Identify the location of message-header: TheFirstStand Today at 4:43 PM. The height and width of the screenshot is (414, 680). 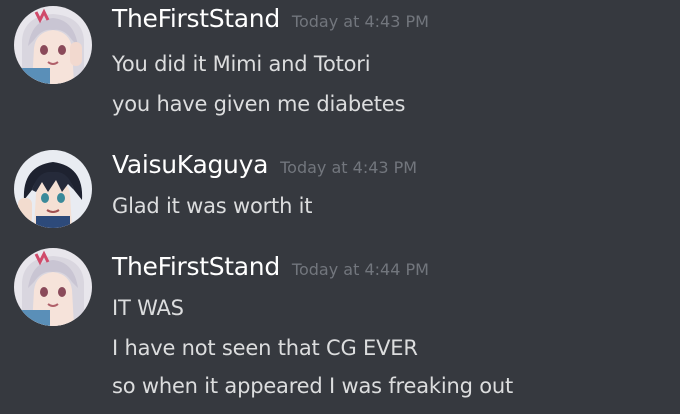
(270, 22).